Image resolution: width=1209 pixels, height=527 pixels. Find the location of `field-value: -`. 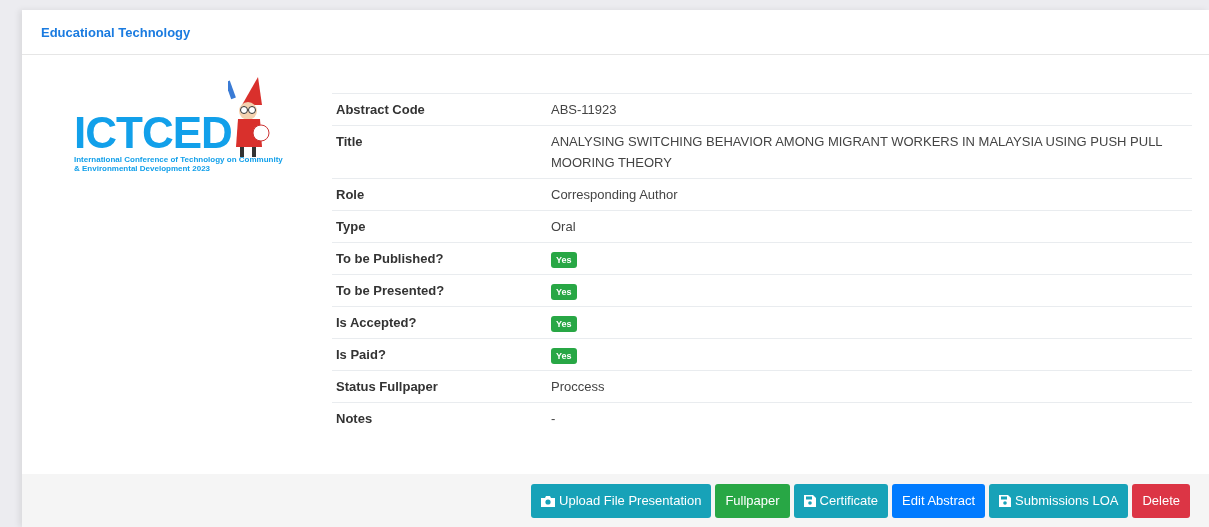

field-value: - is located at coordinates (553, 418).